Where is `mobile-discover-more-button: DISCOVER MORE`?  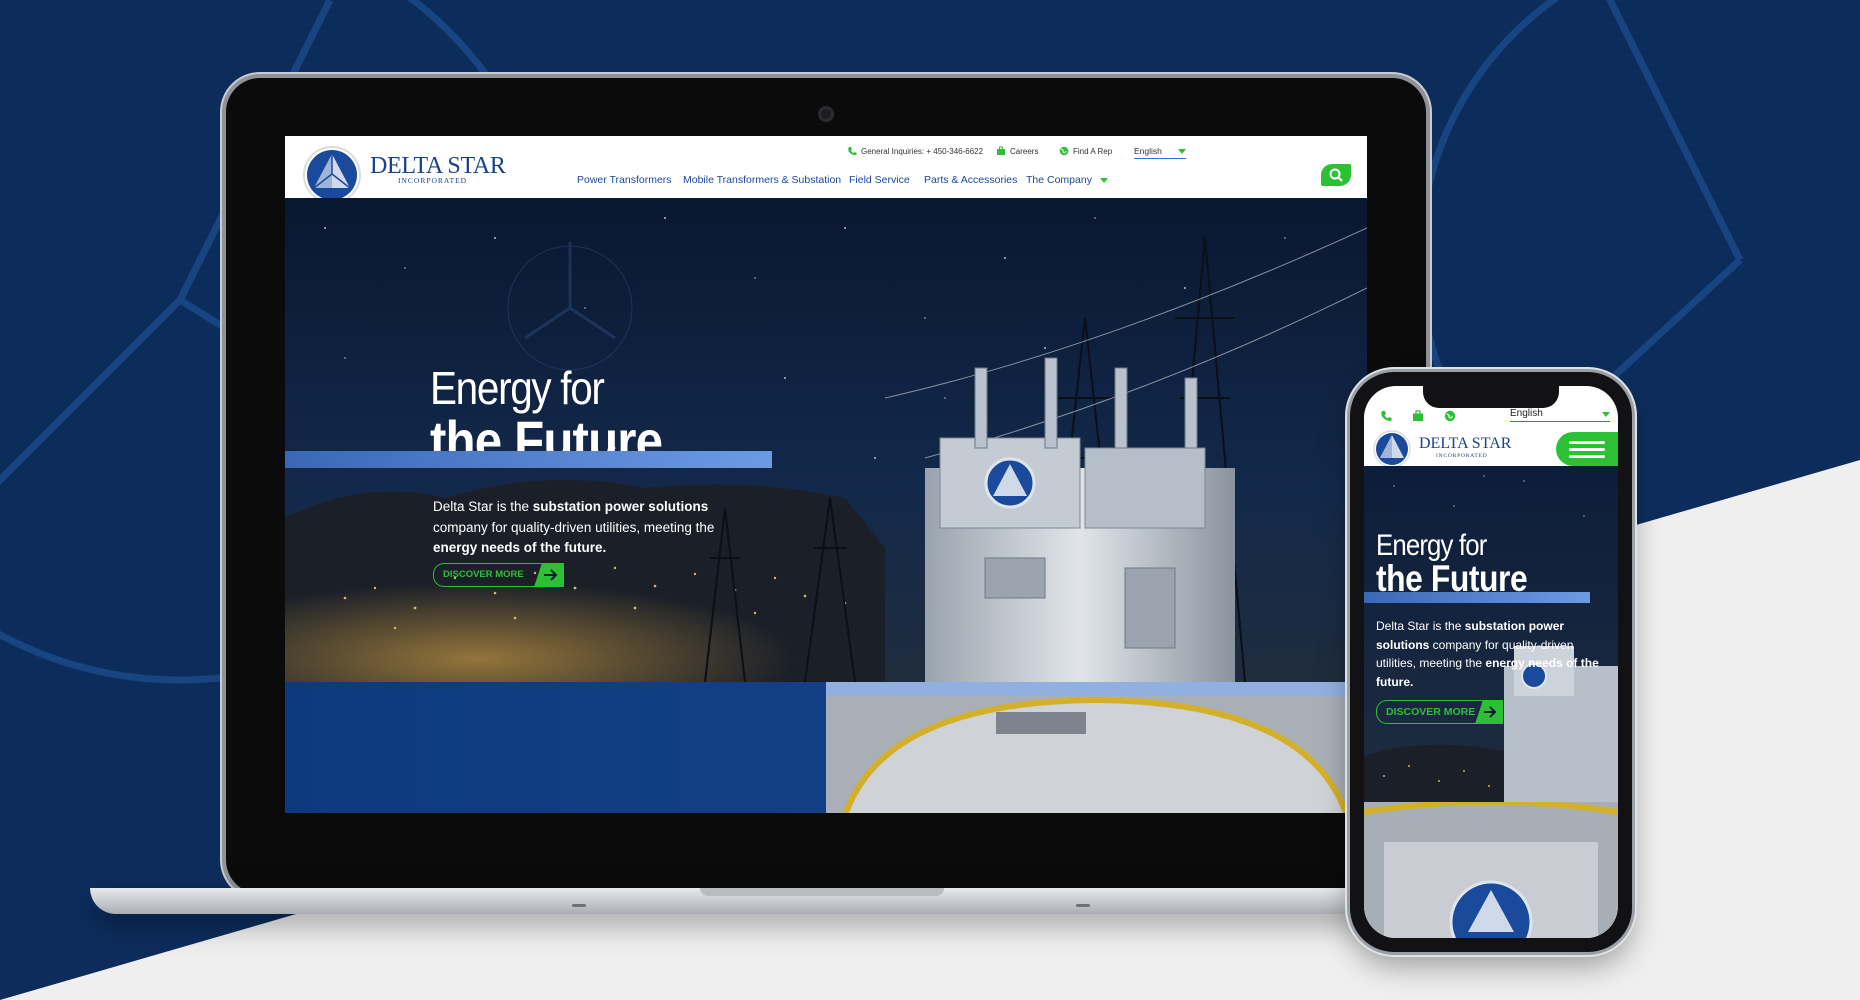
mobile-discover-more-button: DISCOVER MORE is located at coordinates (1439, 712).